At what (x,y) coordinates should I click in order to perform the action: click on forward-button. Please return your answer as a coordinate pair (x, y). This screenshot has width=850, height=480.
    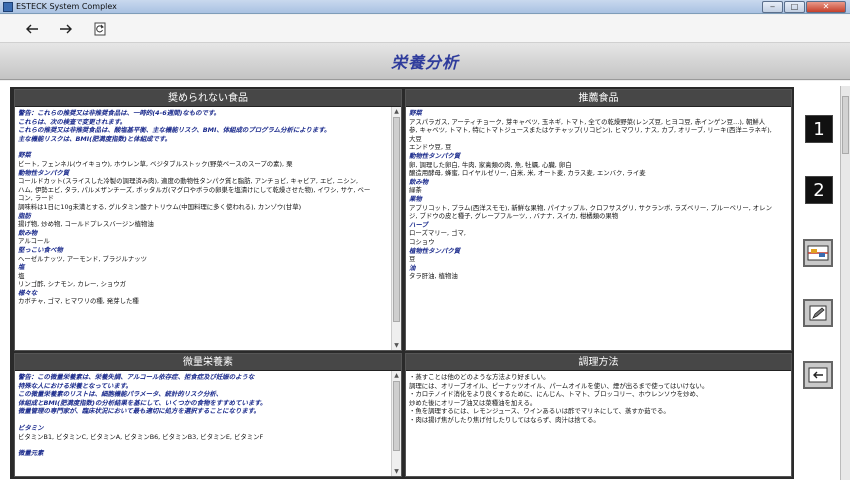
    Looking at the image, I should click on (66, 29).